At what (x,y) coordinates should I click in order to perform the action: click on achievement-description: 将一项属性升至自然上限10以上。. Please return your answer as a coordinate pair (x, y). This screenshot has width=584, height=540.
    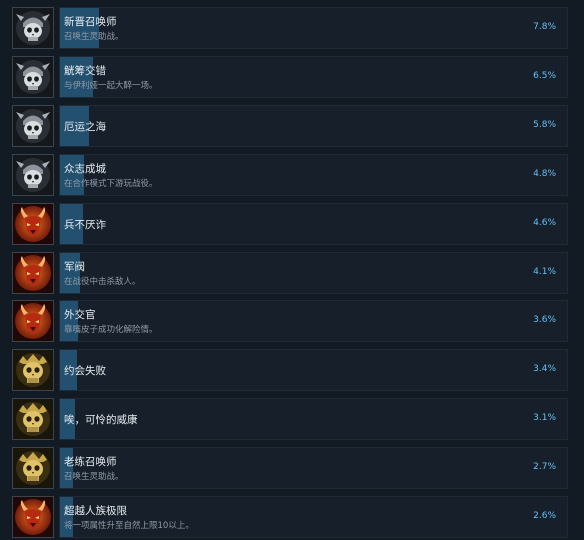
    Looking at the image, I should click on (129, 526).